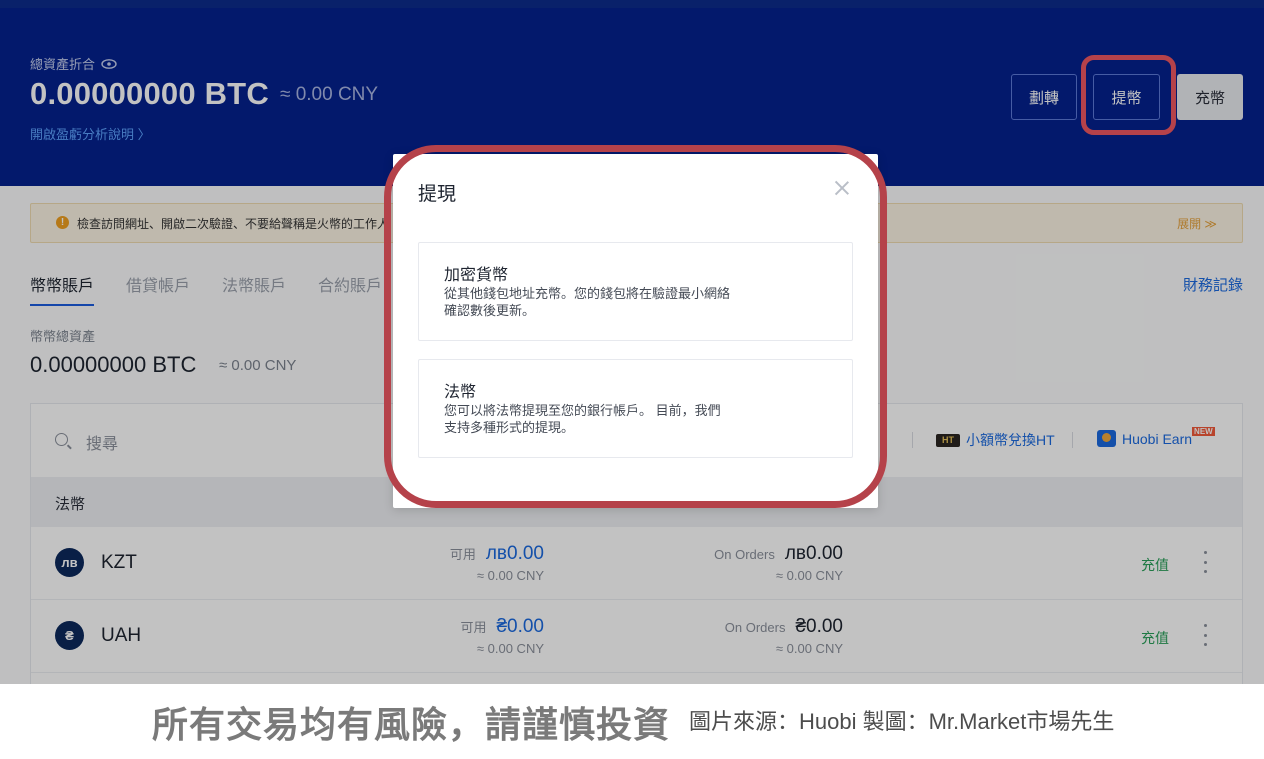 The height and width of the screenshot is (759, 1264). I want to click on risk-warning: 所有交易均有風險，請謹慎投資, so click(411, 724).